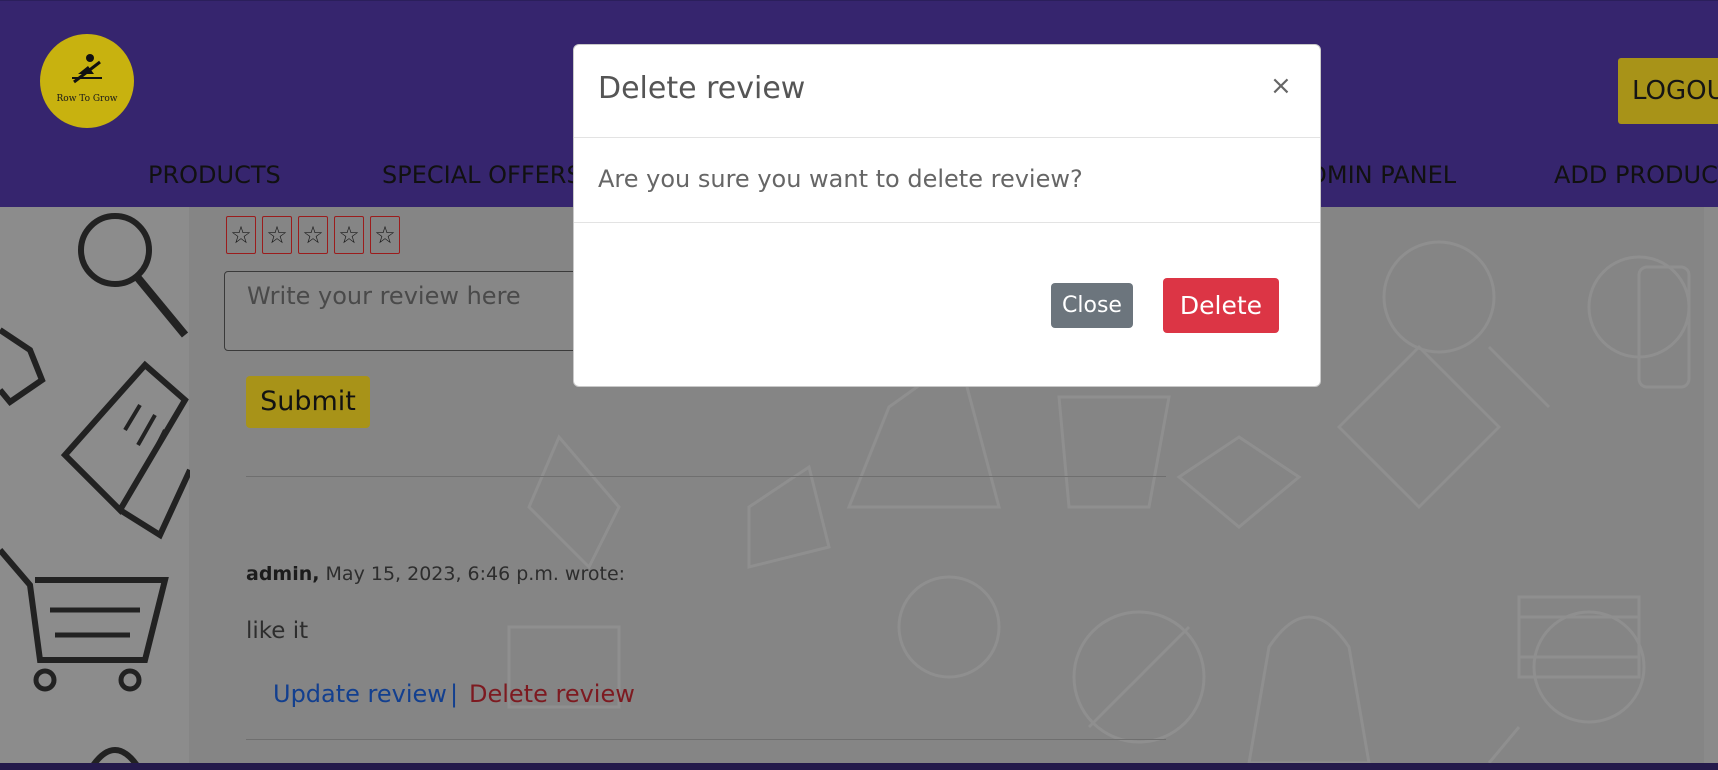  Describe the element at coordinates (214, 175) in the screenshot. I see `nav-products: PRODUCTS` at that location.